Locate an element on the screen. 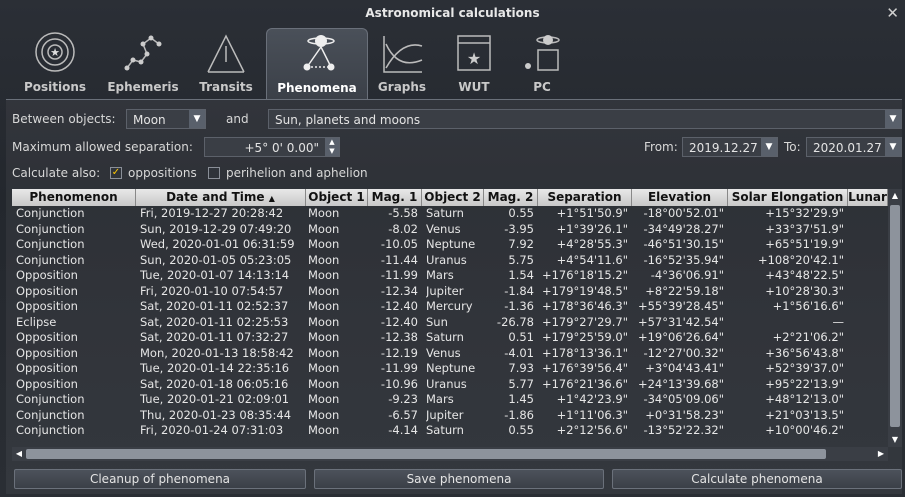 Image resolution: width=905 pixels, height=497 pixels. table-cell: +176°39'56.4" is located at coordinates (584, 368).